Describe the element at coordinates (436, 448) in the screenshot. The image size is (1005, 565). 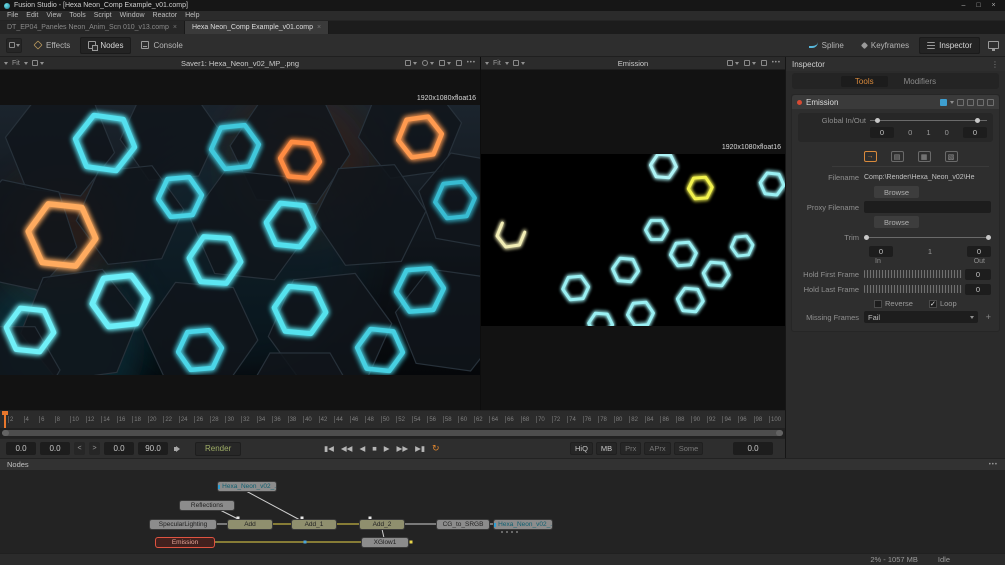
I see `loop-button: ↻` at that location.